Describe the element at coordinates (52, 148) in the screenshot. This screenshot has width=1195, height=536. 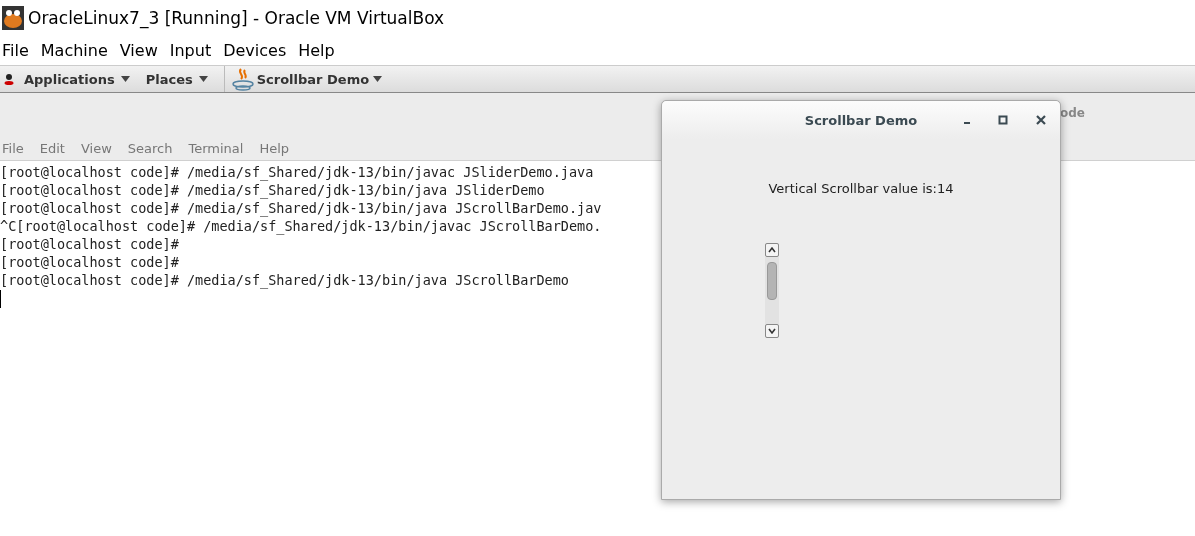
I see `menu-item: Edit` at that location.